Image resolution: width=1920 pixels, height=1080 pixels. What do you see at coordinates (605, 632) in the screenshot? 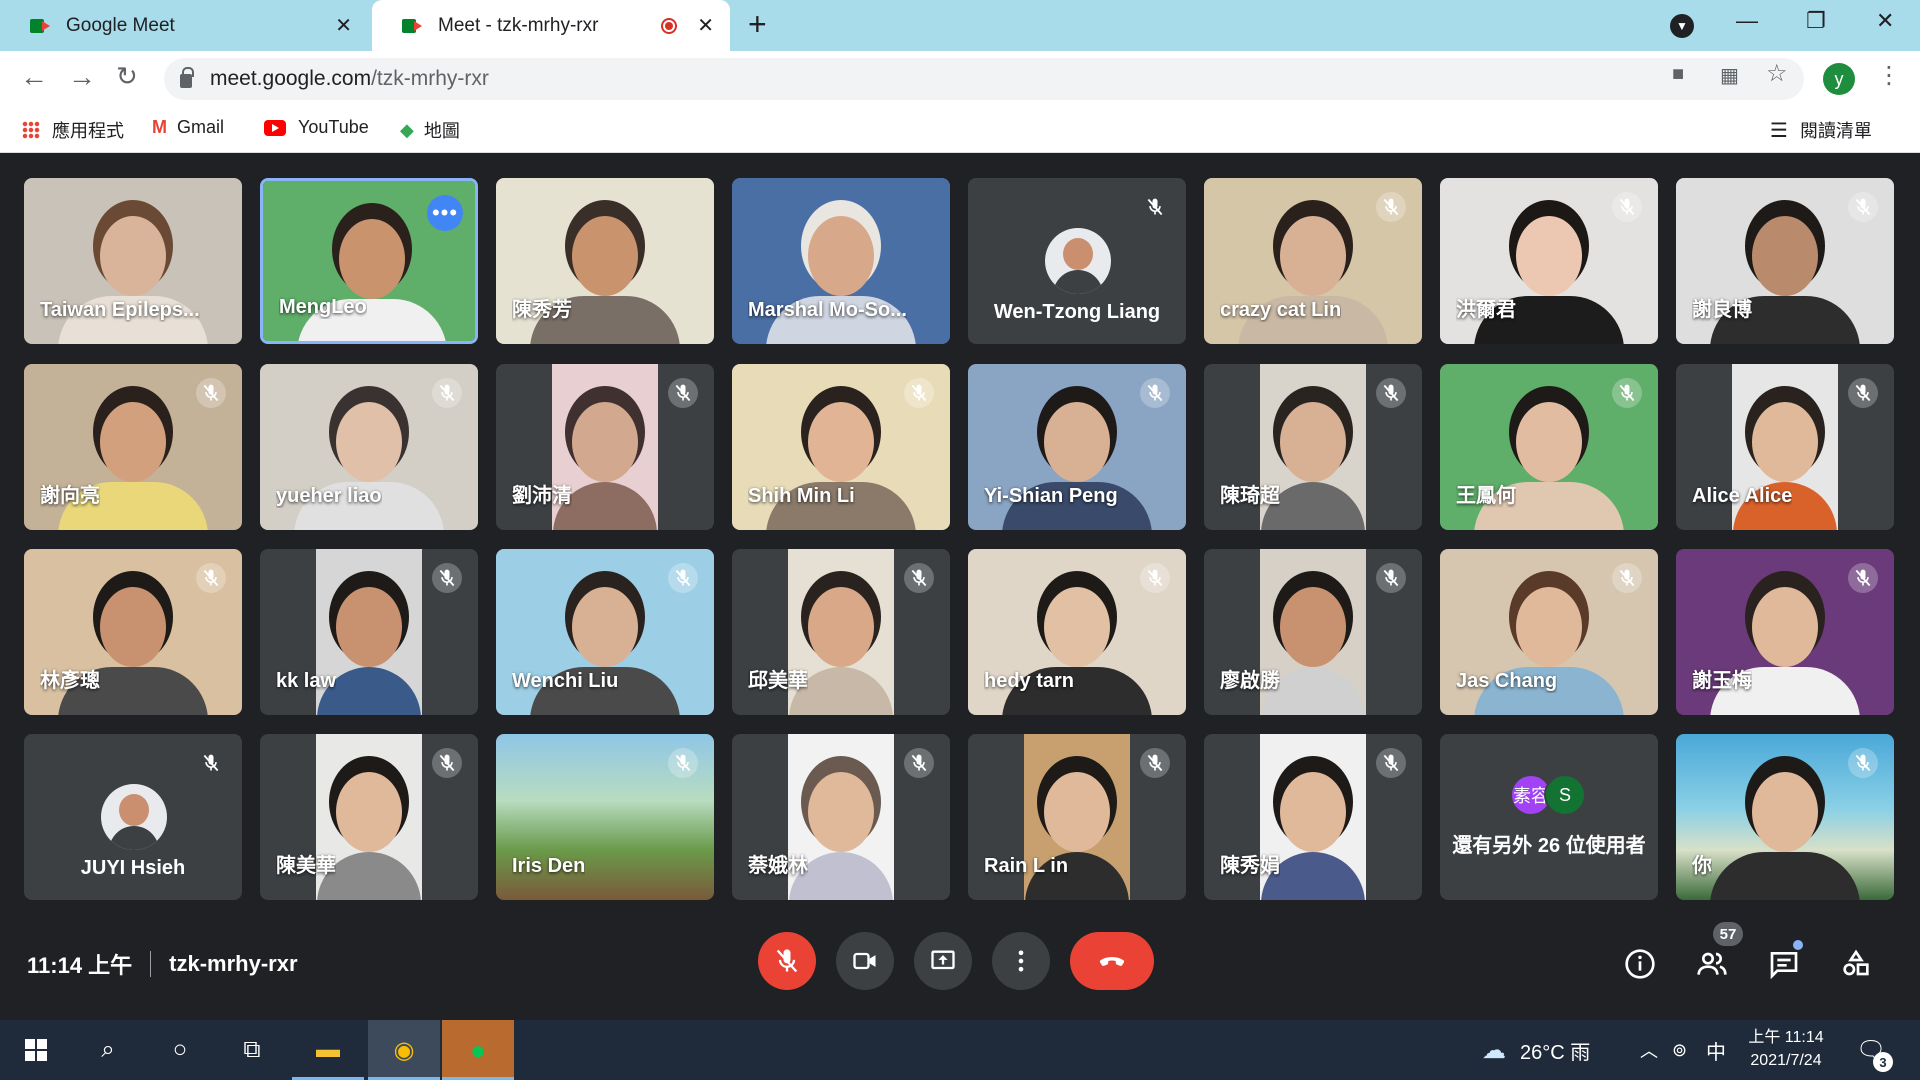
I see `participant-tile: Wenchi Liu` at bounding box center [605, 632].